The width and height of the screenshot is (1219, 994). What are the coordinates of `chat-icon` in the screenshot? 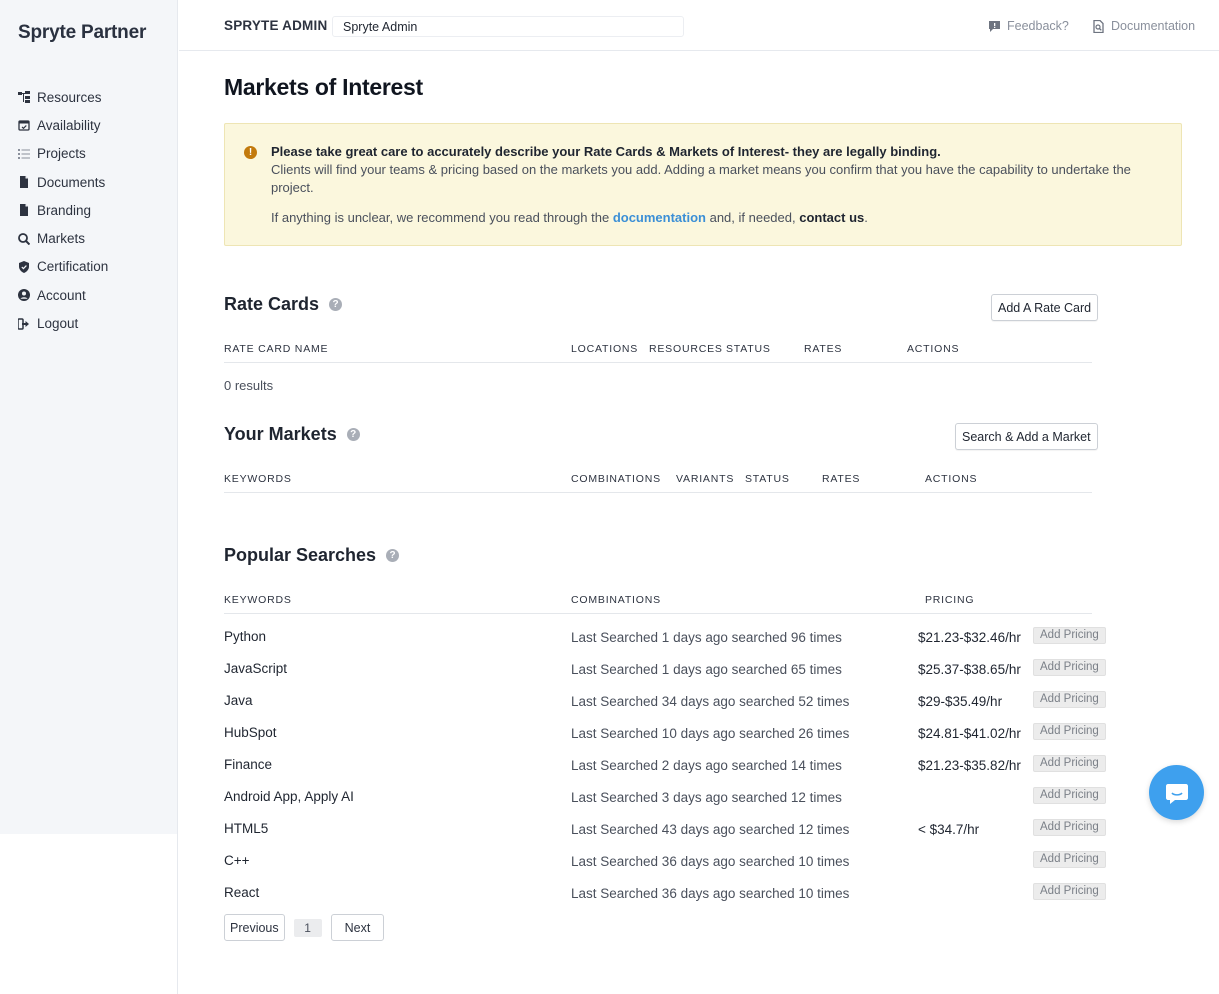 It's located at (1176, 793).